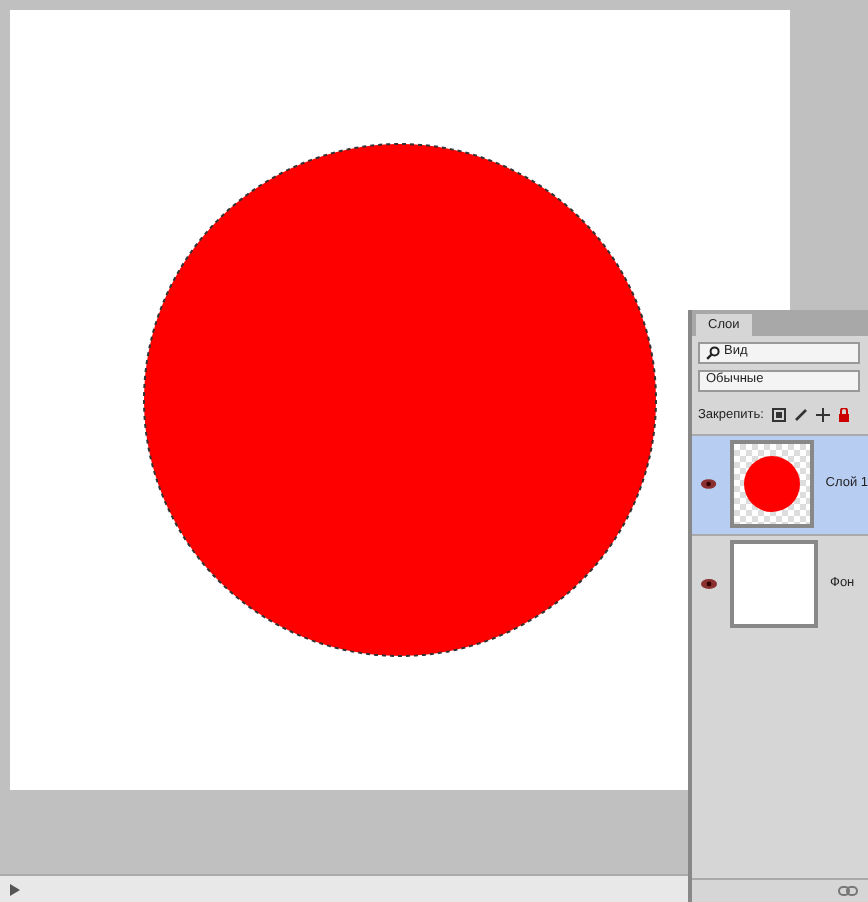 This screenshot has height=902, width=868. I want to click on move-icon, so click(822, 415).